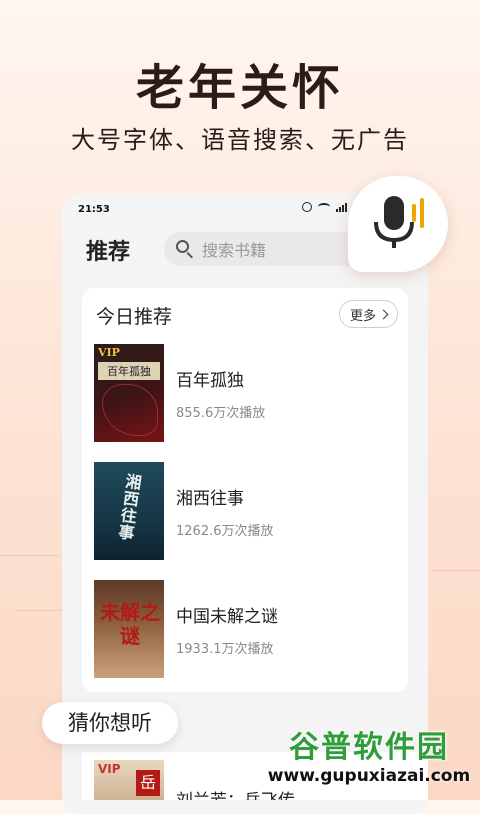  I want to click on more-button: 更多, so click(368, 314).